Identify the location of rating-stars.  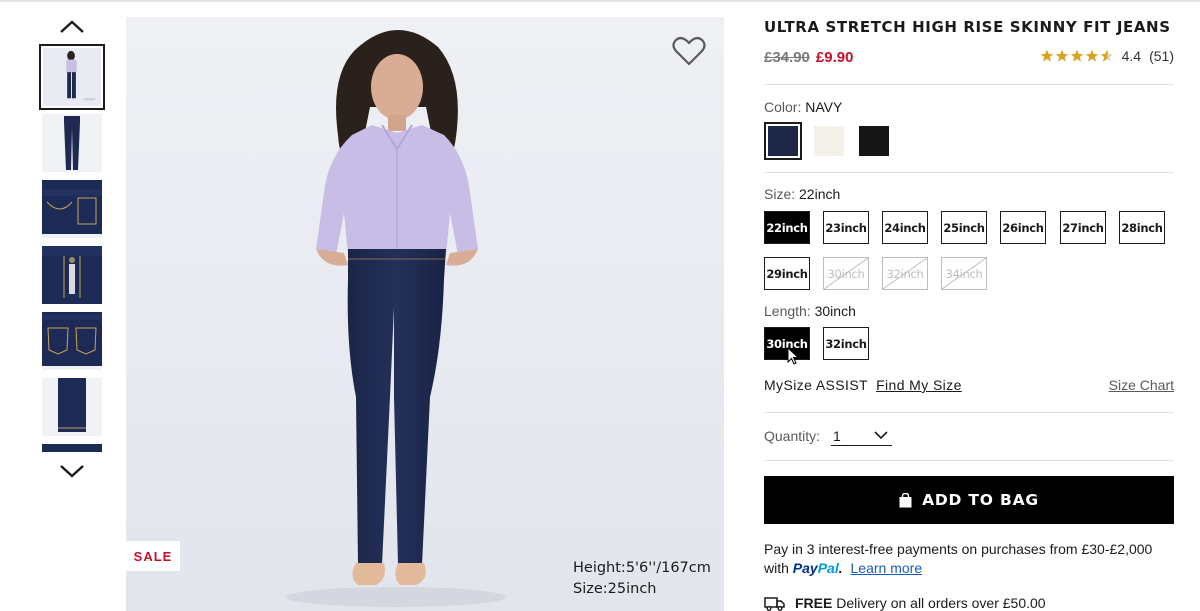
(1077, 56).